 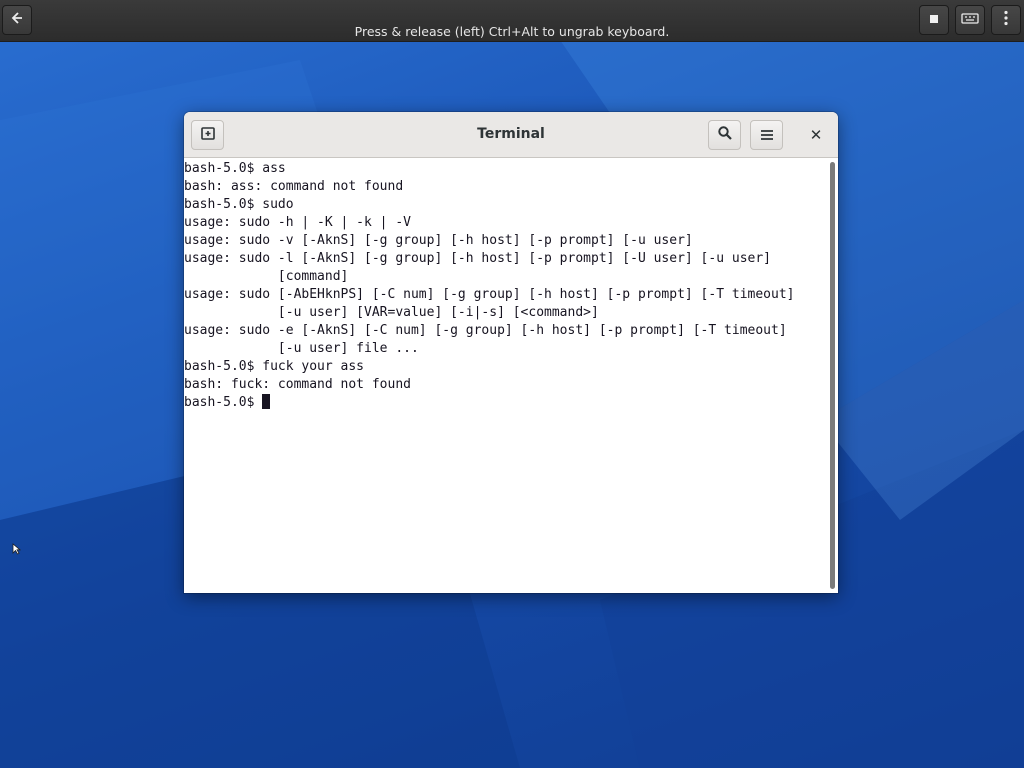 I want to click on text-cursor, so click(x=266, y=401).